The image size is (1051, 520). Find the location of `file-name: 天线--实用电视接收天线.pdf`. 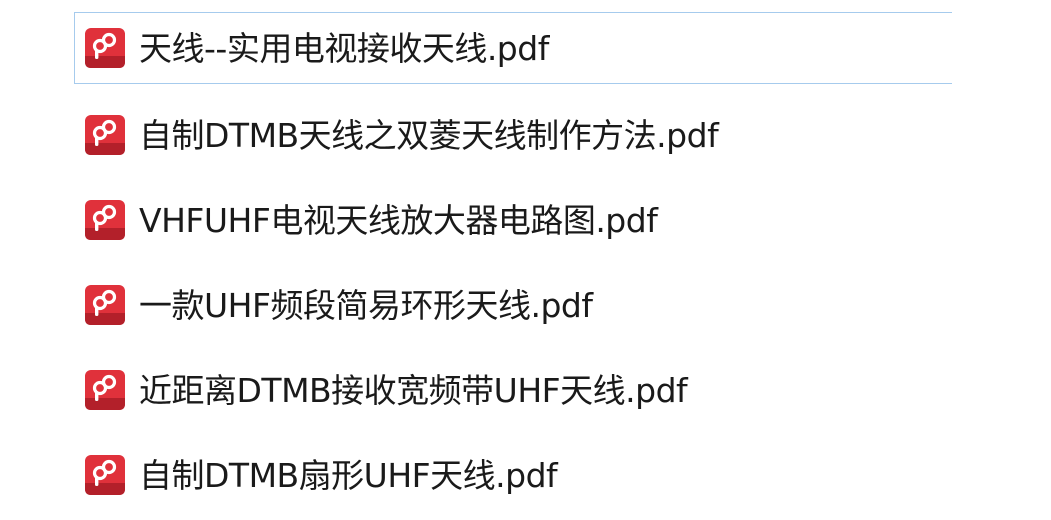

file-name: 天线--实用电视接收天线.pdf is located at coordinates (344, 48).